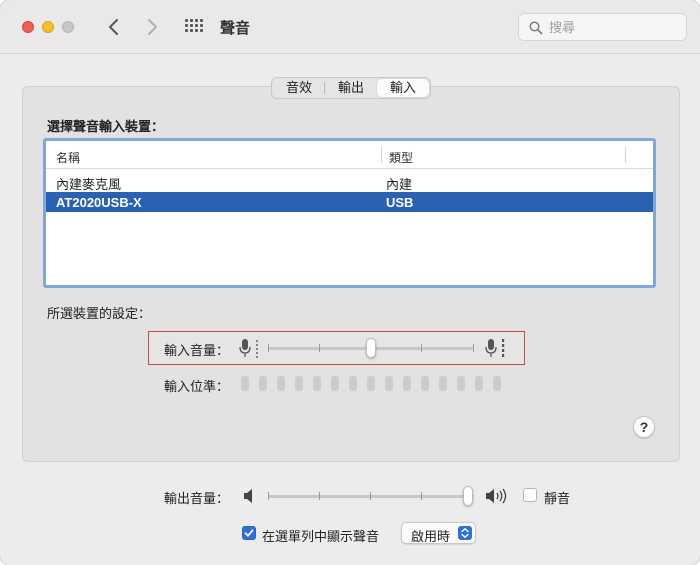  Describe the element at coordinates (48, 27) in the screenshot. I see `minimize-window-button` at that location.